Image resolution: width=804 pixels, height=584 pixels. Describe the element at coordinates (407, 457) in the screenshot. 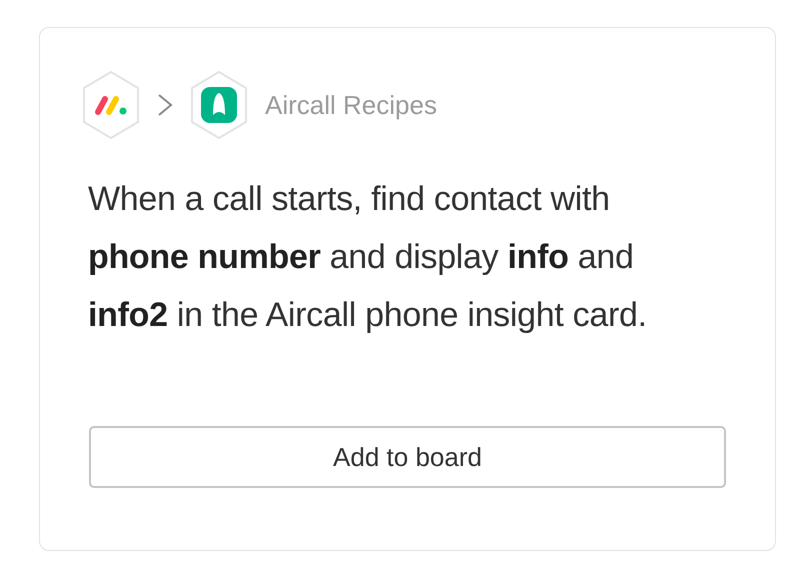

I see `add-to-board-button: Add to board` at that location.